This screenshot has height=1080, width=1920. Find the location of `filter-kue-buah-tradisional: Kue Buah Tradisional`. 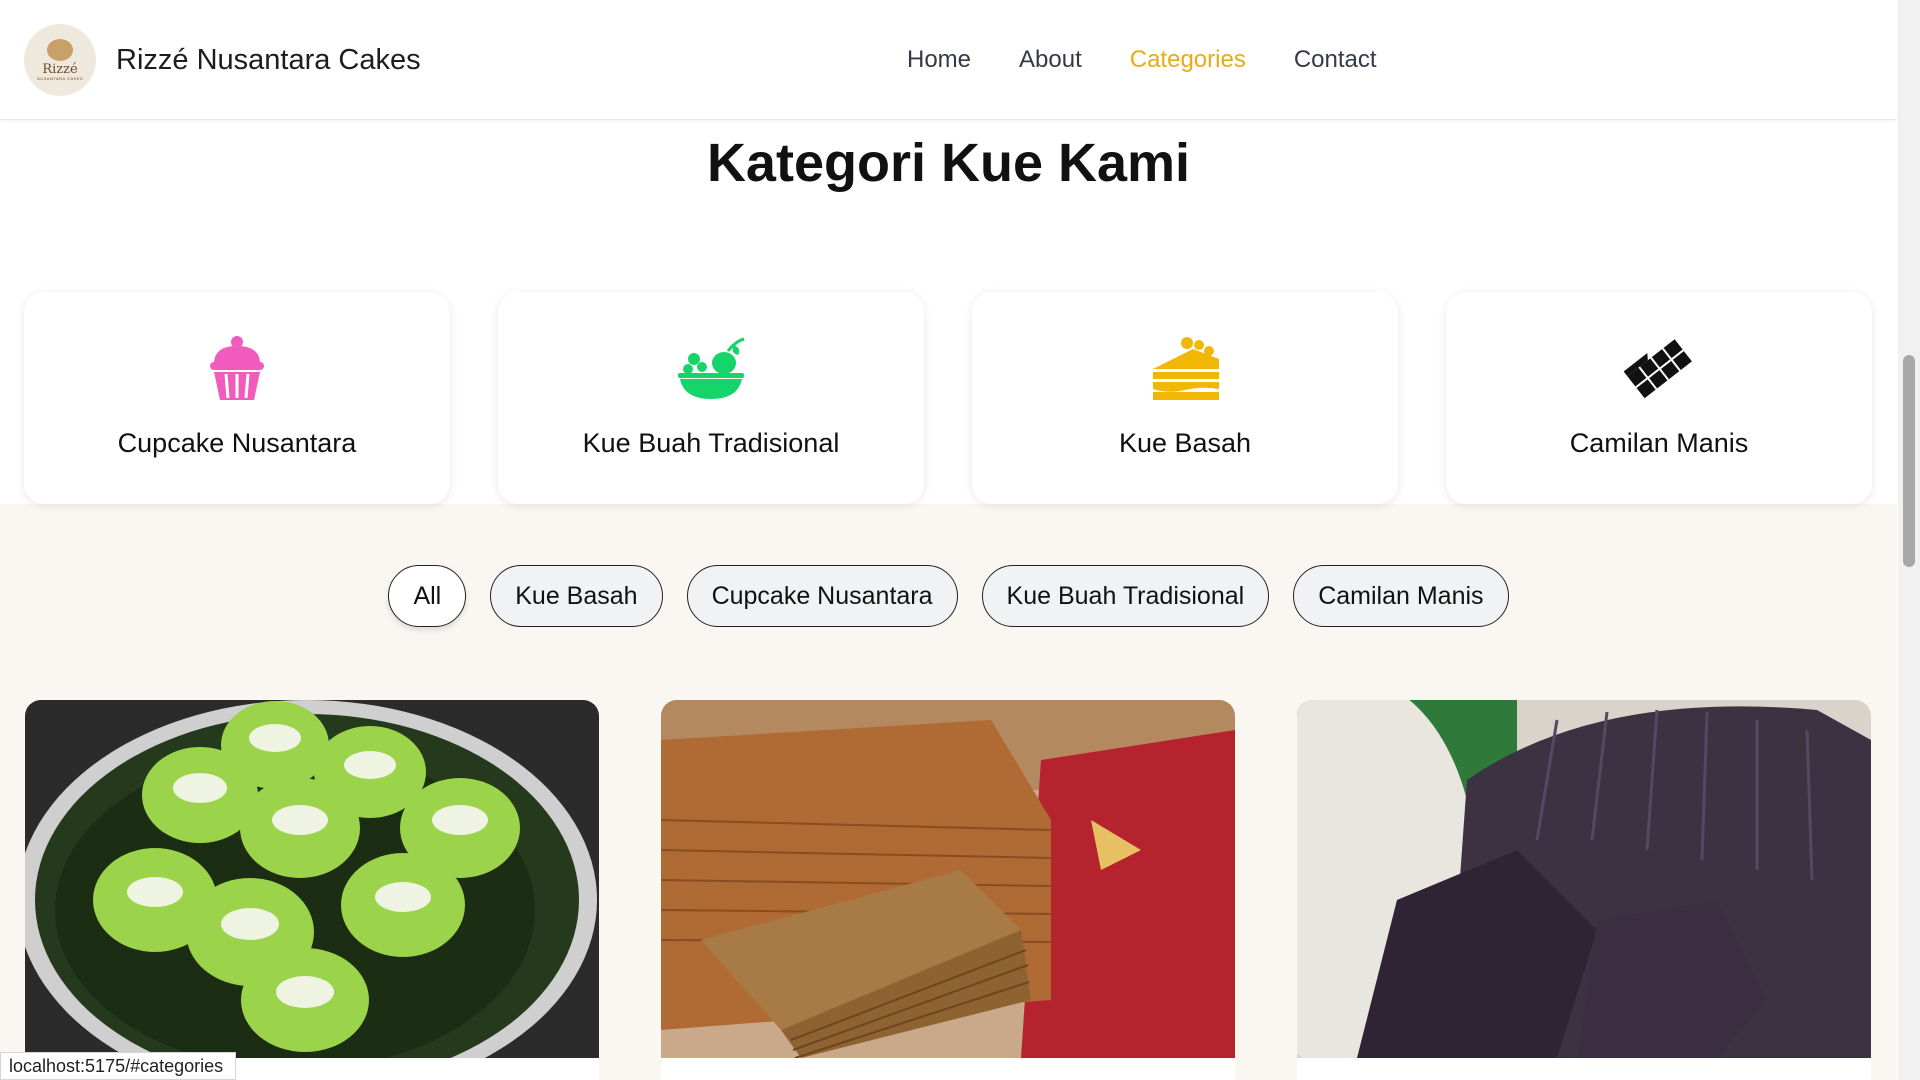

filter-kue-buah-tradisional: Kue Buah Tradisional is located at coordinates (1125, 596).